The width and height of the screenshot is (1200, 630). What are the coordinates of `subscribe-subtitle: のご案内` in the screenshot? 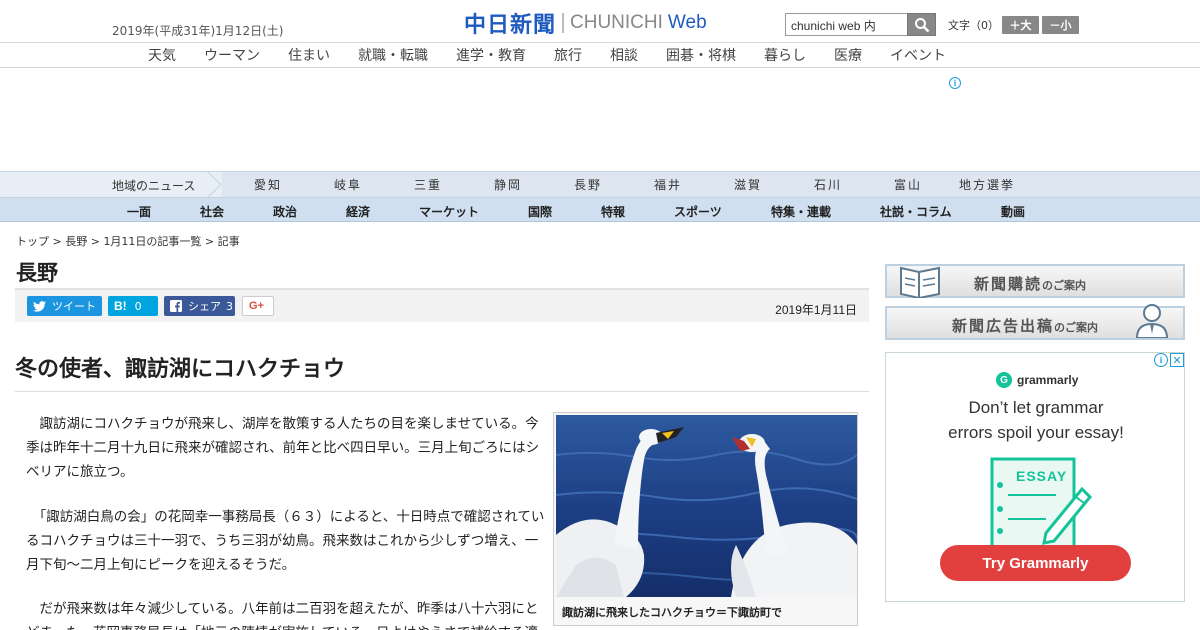 It's located at (1064, 285).